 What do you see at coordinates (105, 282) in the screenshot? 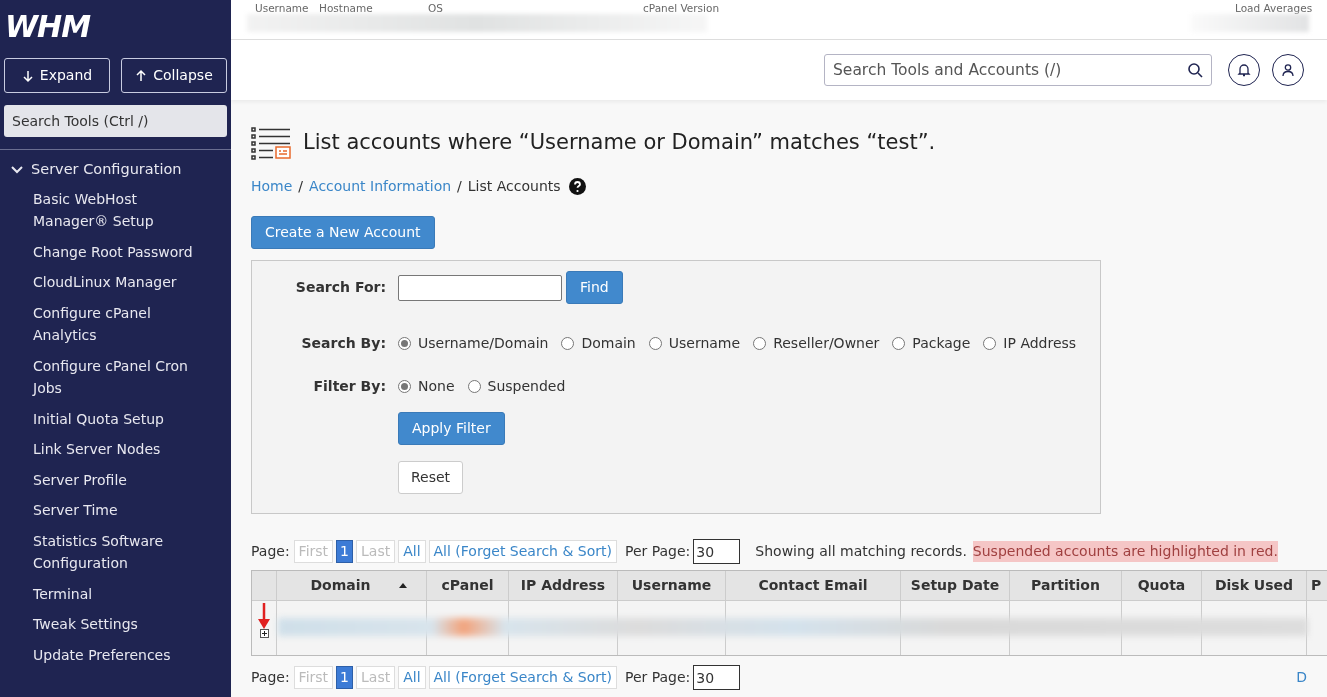
I see `sidebar-item: CloudLinux Manager` at bounding box center [105, 282].